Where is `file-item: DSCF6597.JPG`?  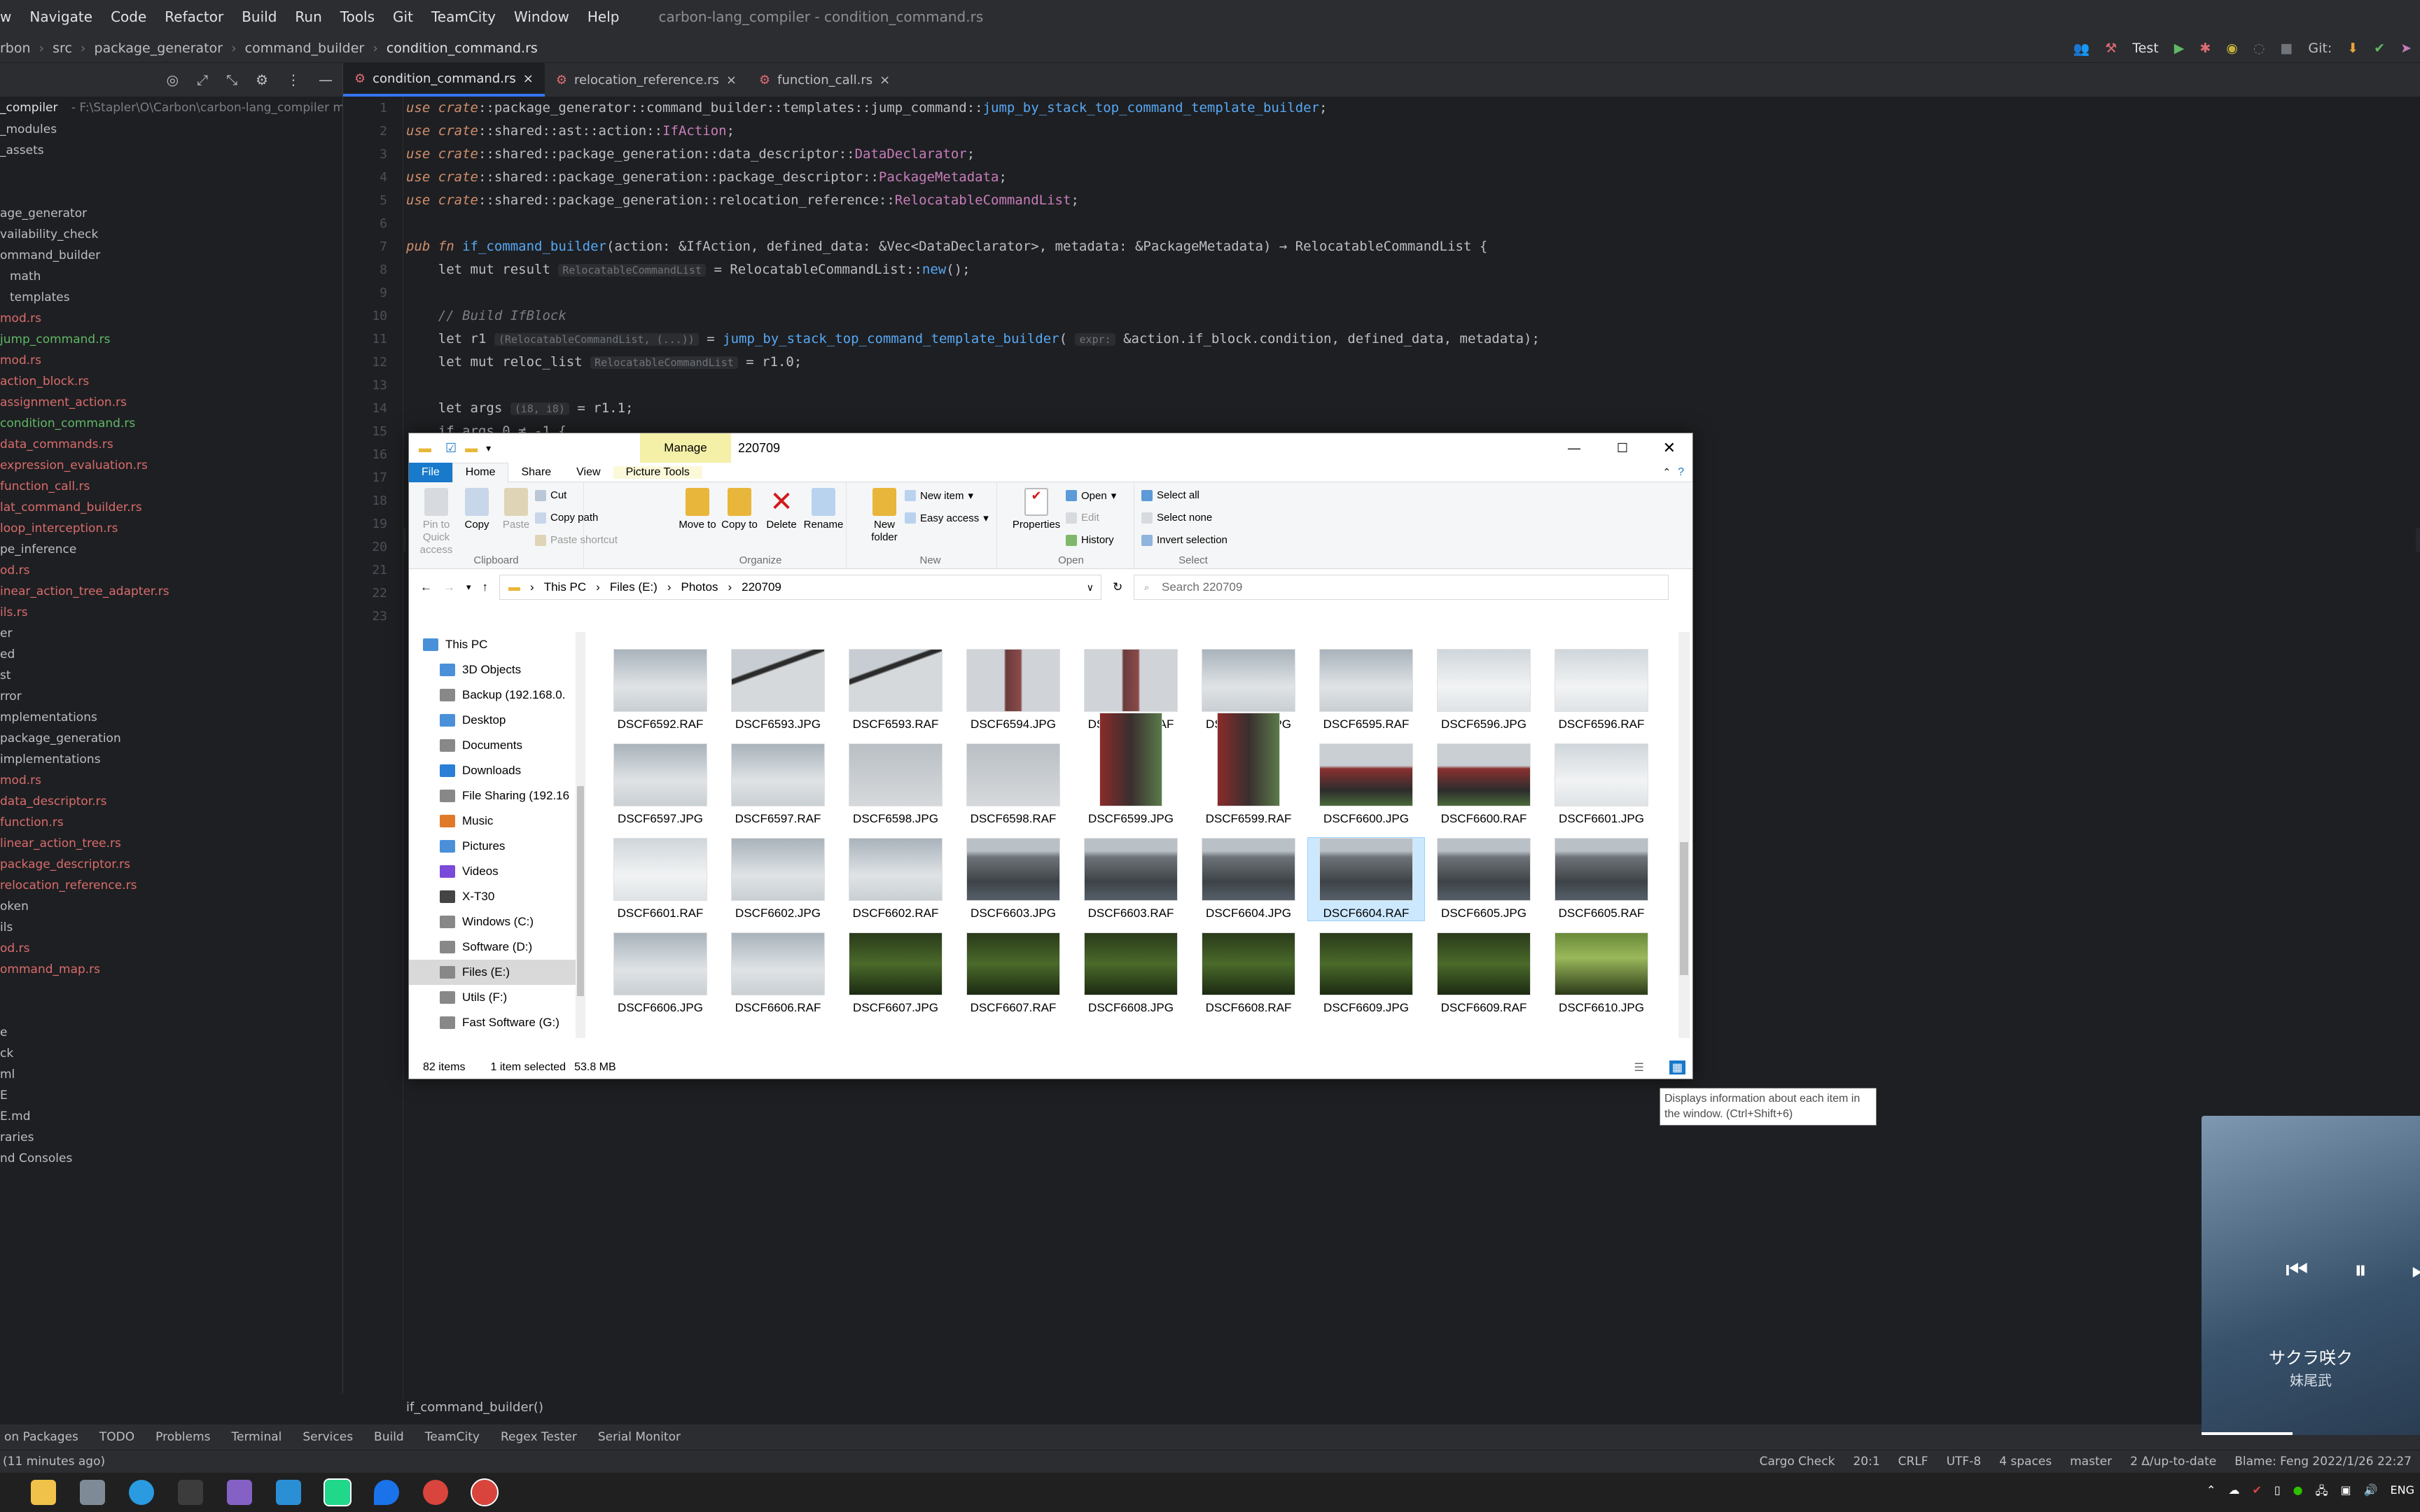 file-item: DSCF6597.JPG is located at coordinates (660, 784).